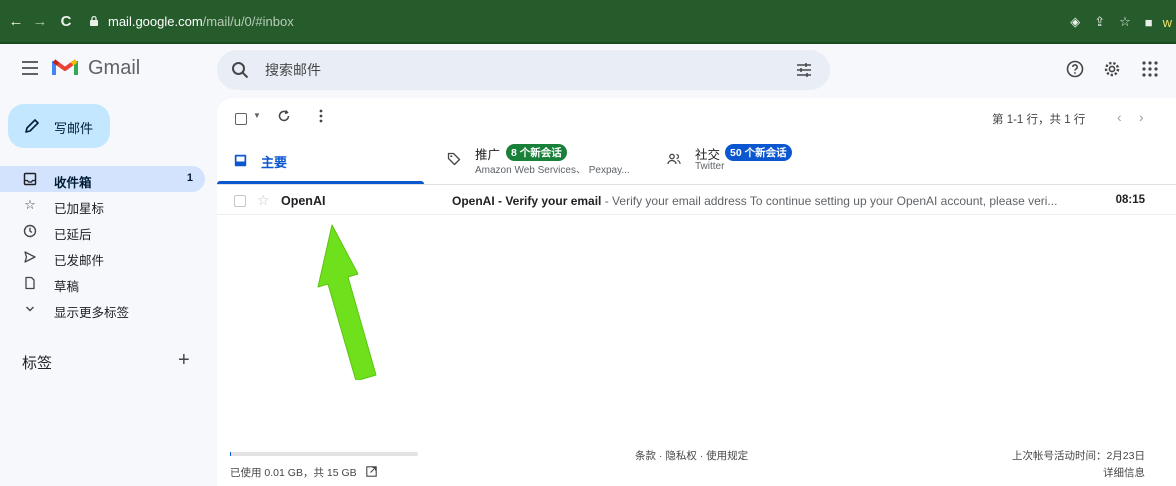 The height and width of the screenshot is (486, 1176). Describe the element at coordinates (1039, 120) in the screenshot. I see `pagination-text: 第 1-1 行，共 1 行` at that location.